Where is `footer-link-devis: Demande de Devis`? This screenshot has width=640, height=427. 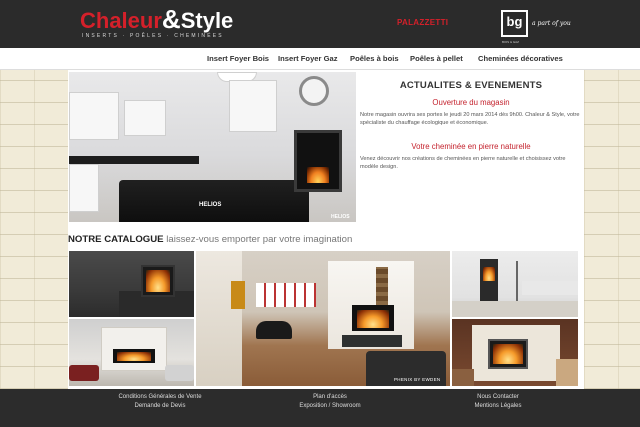
footer-link-devis: Demande de Devis is located at coordinates (160, 406).